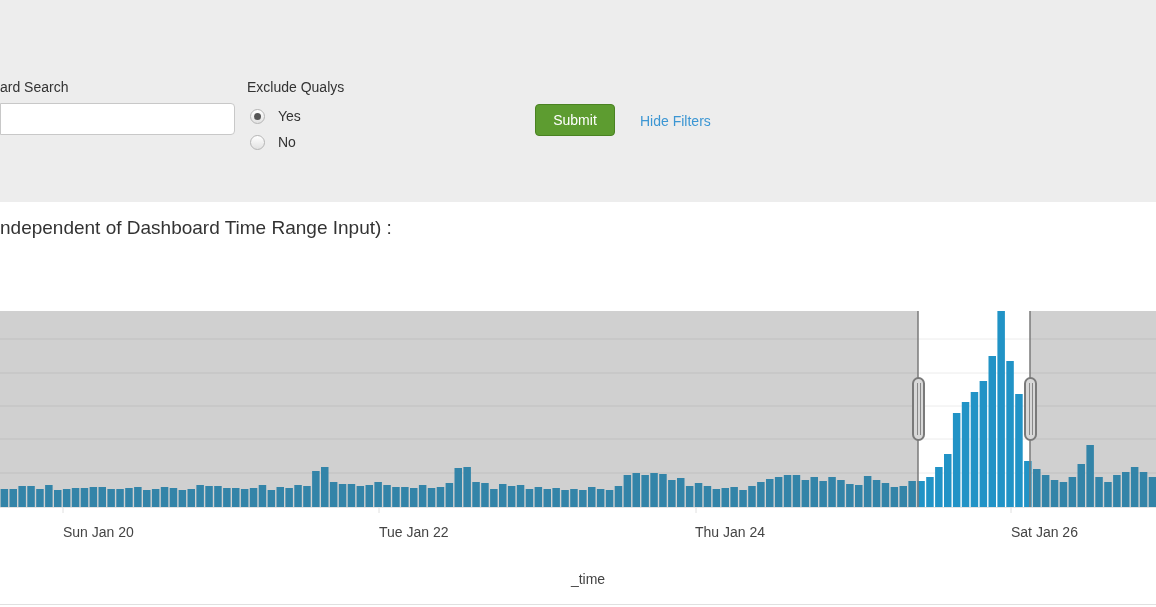 This screenshot has height=607, width=1156. I want to click on axis-tick-label: Thu Jan 24, so click(730, 532).